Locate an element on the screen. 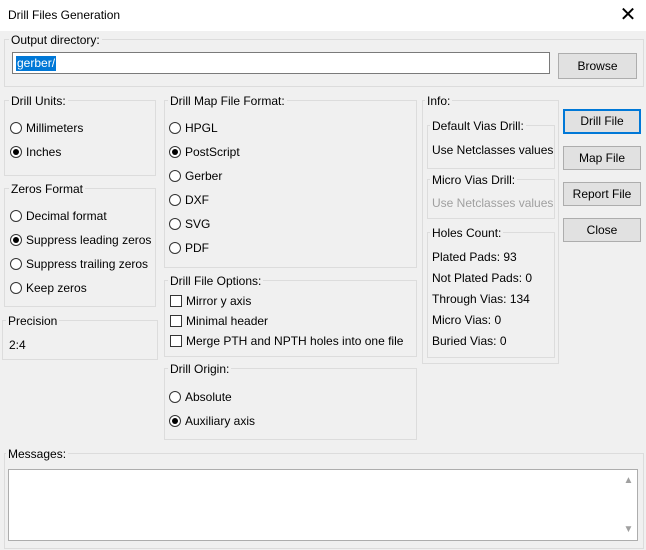 The image size is (646, 550). radio-gerber: Gerber is located at coordinates (195, 176).